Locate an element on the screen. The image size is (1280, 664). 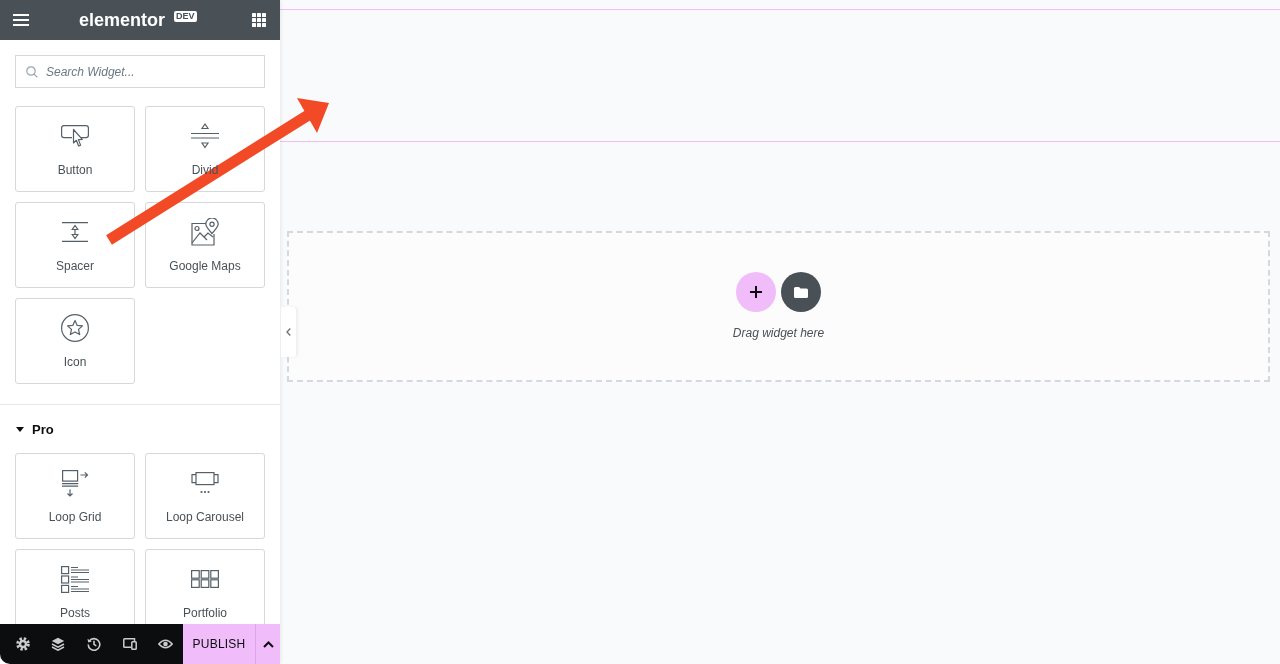
divider-icon is located at coordinates (205, 136).